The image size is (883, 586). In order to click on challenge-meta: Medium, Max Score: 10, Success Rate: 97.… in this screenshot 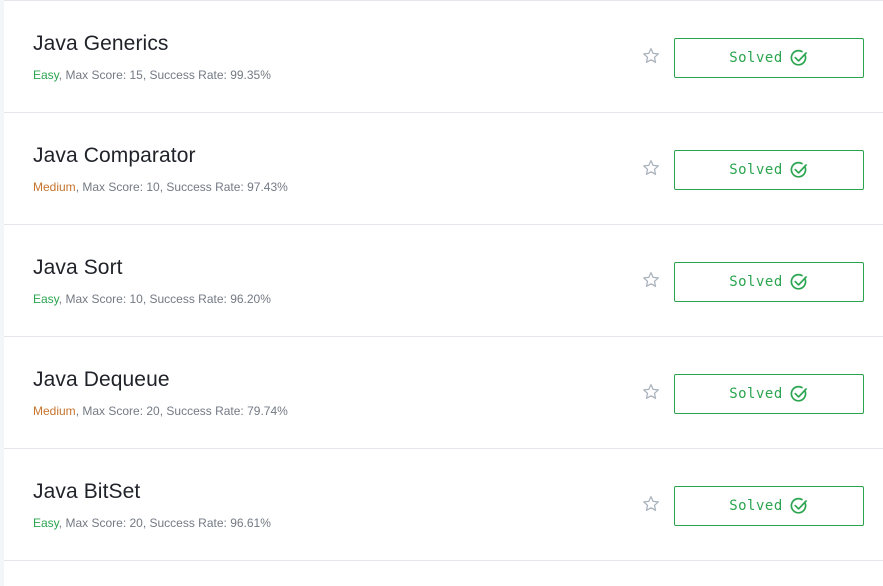, I will do `click(160, 187)`.